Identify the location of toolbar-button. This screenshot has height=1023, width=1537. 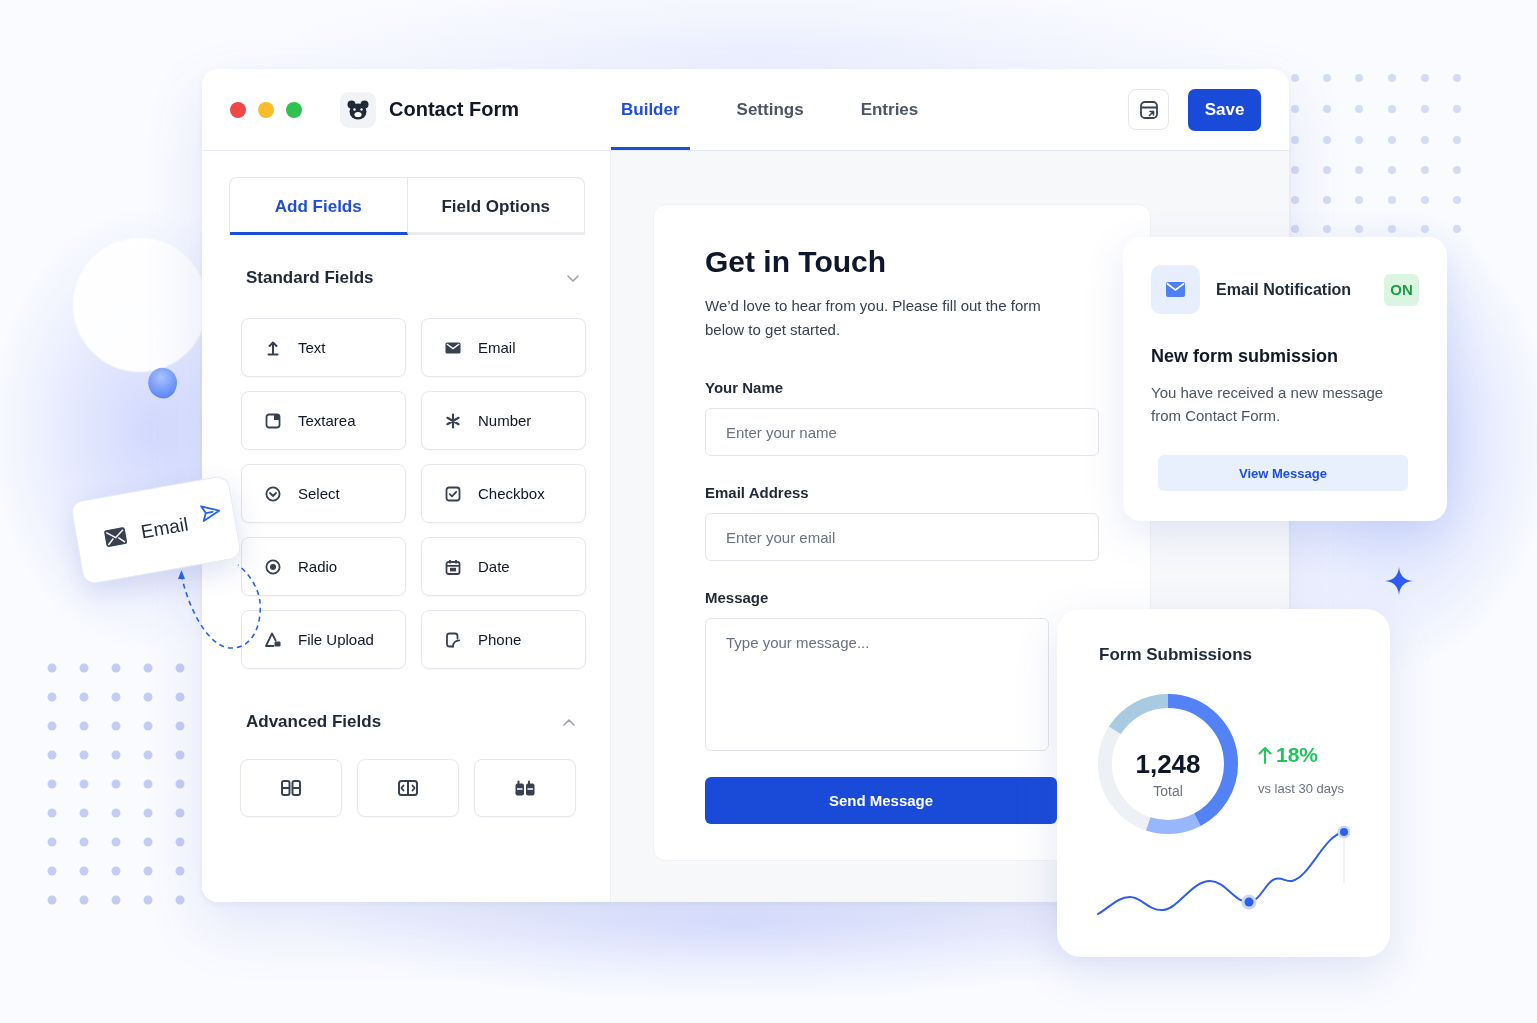
(1148, 109).